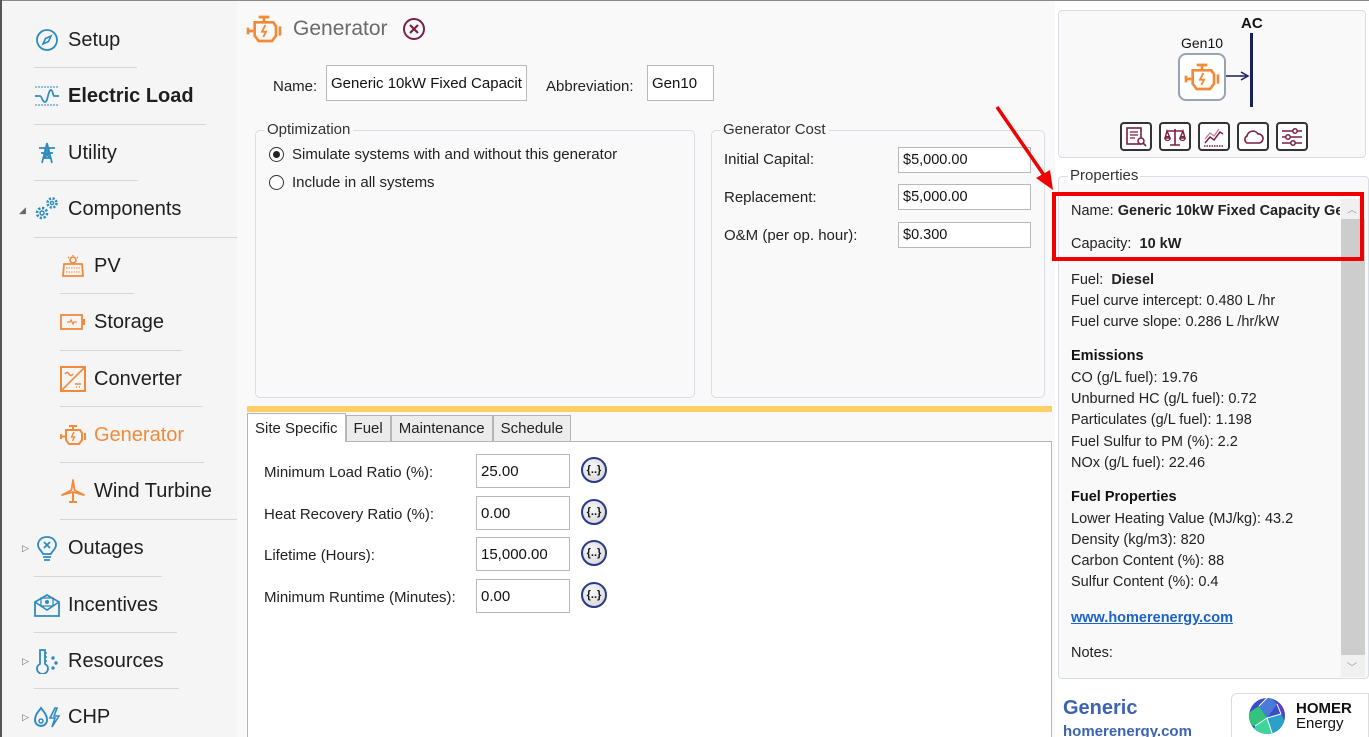 The height and width of the screenshot is (737, 1369). I want to click on sidebar-item-storage: Storage, so click(112, 322).